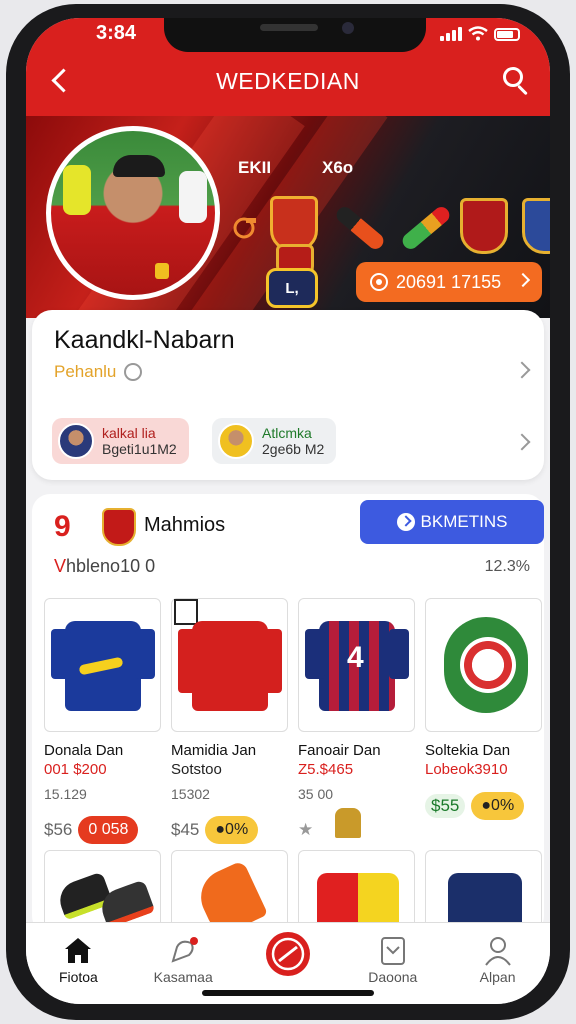 Image resolution: width=576 pixels, height=1024 pixels. What do you see at coordinates (139, 449) in the screenshot?
I see `friend-meta: Bgeti1u1M2` at bounding box center [139, 449].